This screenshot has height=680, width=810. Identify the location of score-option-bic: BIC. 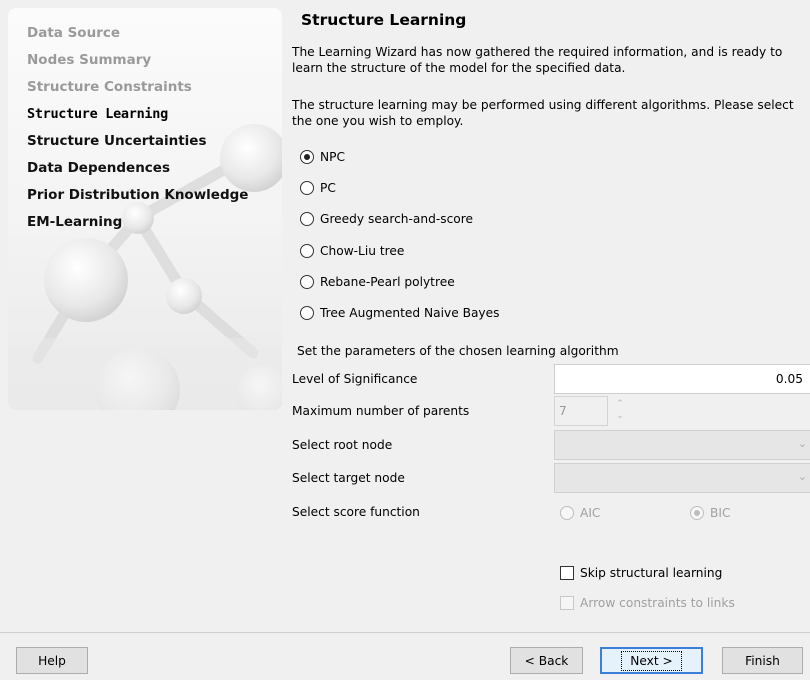
(710, 513).